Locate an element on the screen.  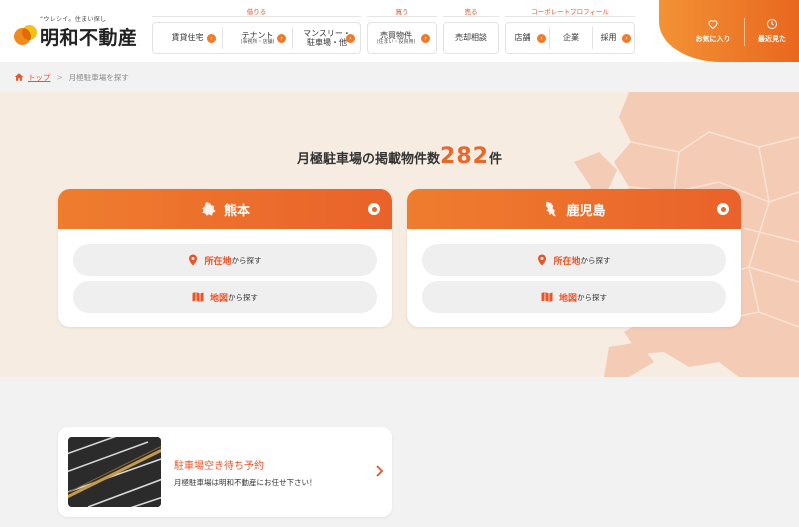
home-icon is located at coordinates (19, 77).